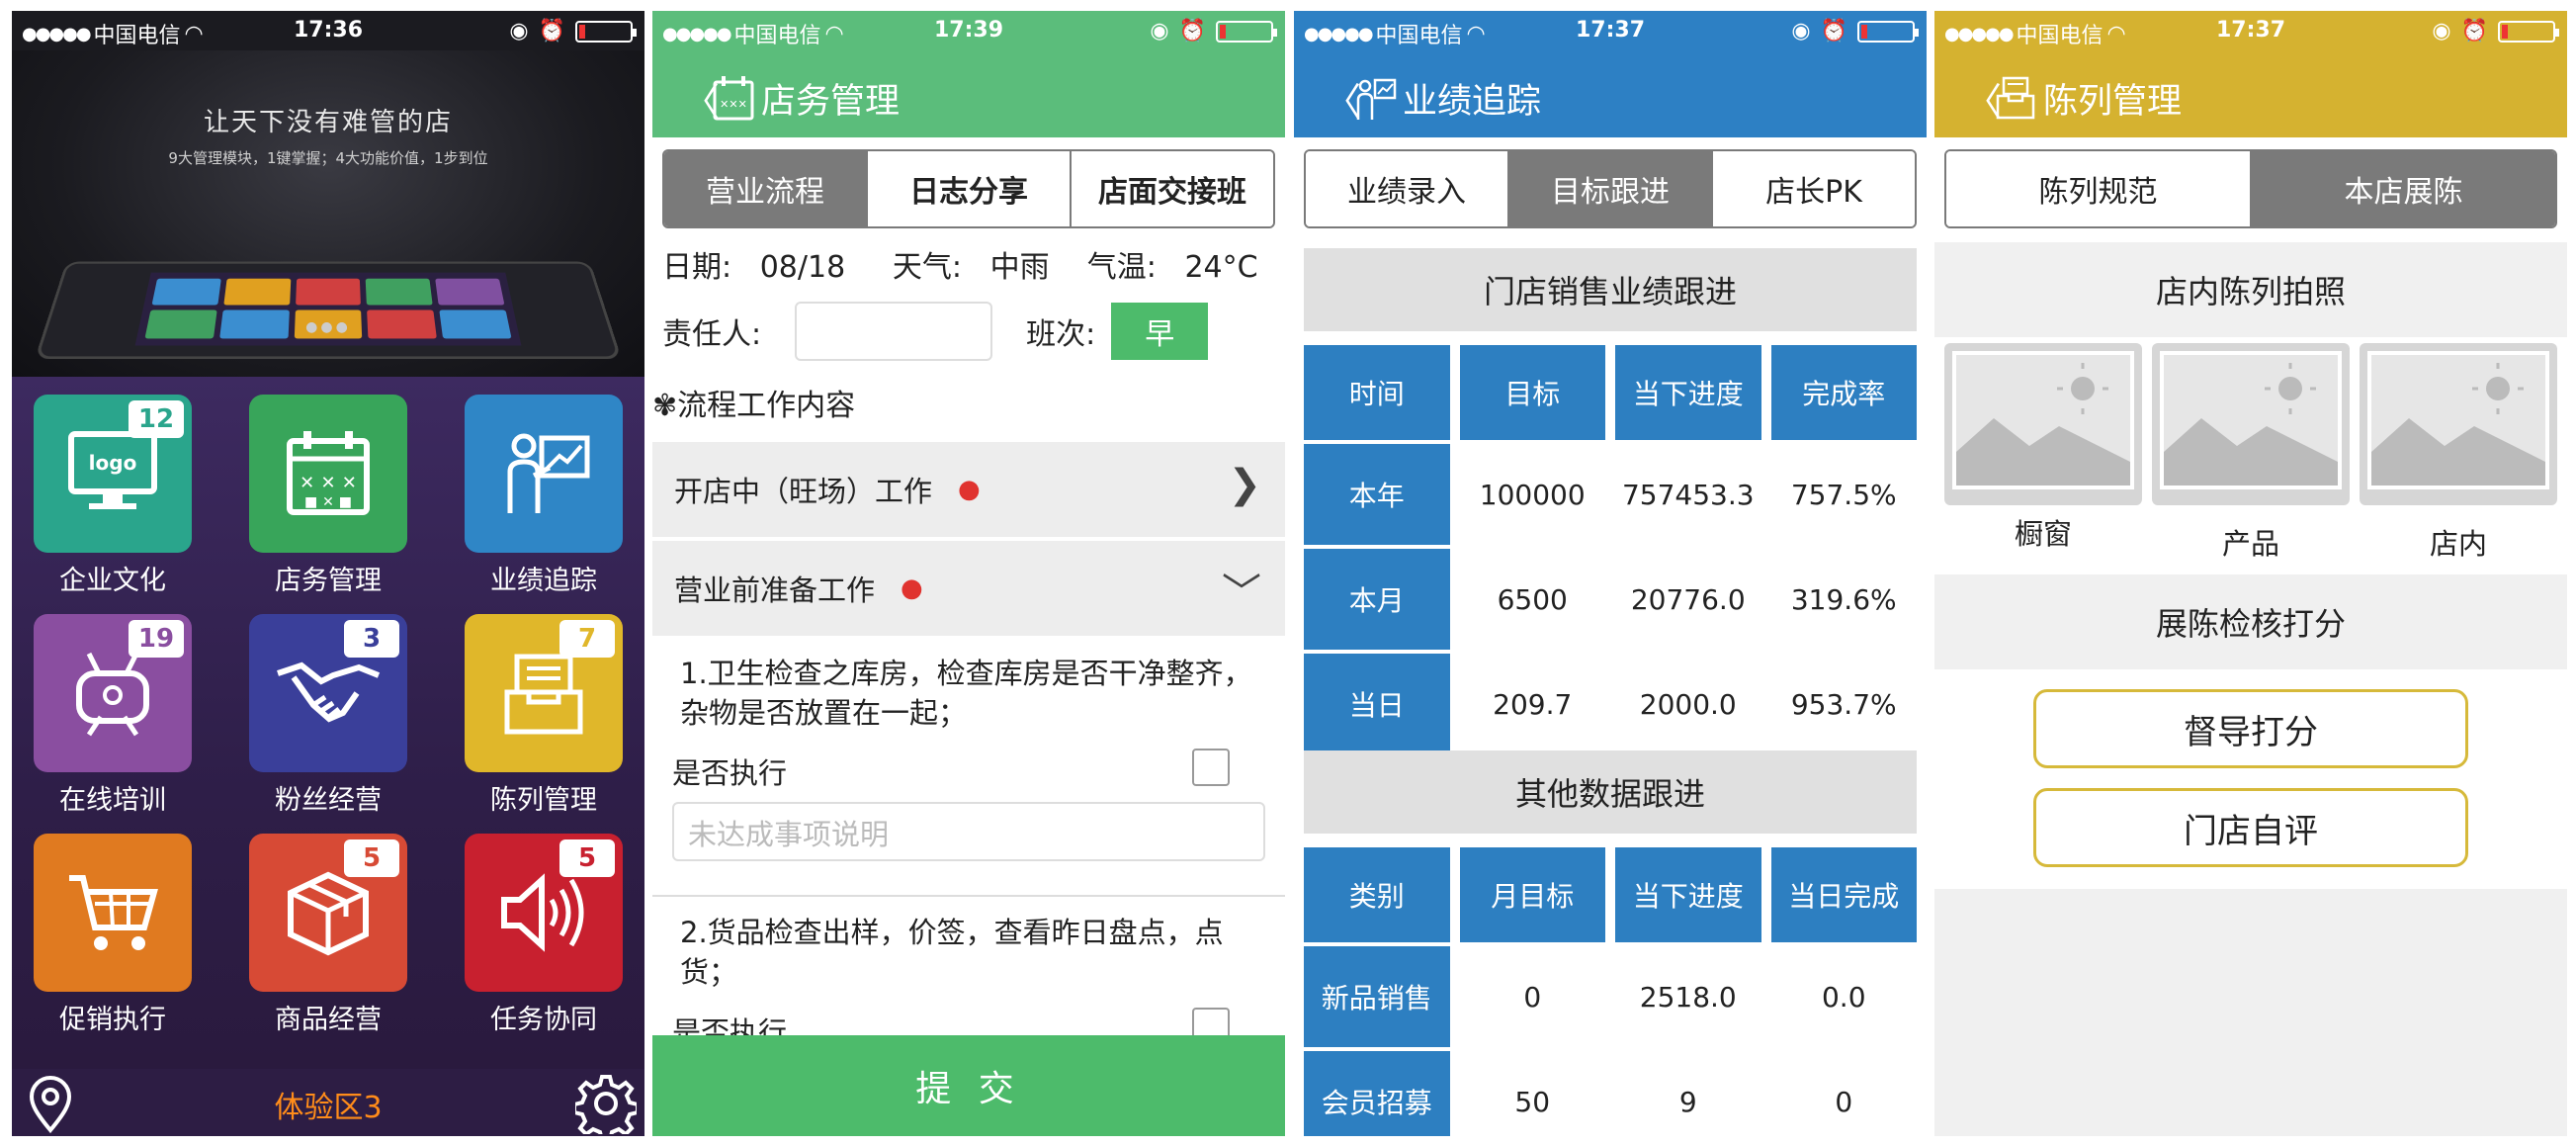  Describe the element at coordinates (2250, 622) in the screenshot. I see `section-score: 展陈检核打分` at that location.